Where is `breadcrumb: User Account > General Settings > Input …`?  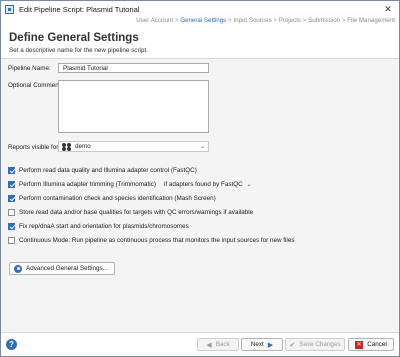
breadcrumb: User Account > General Settings > Input … is located at coordinates (200, 22).